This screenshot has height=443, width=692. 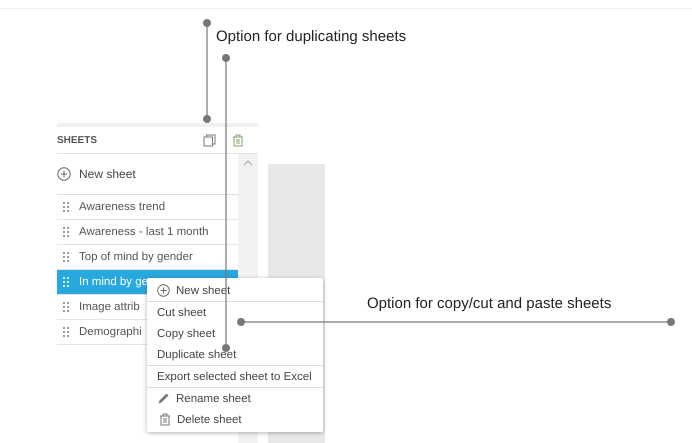 What do you see at coordinates (311, 36) in the screenshot?
I see `annotation-text: Option for duplicating sheets` at bounding box center [311, 36].